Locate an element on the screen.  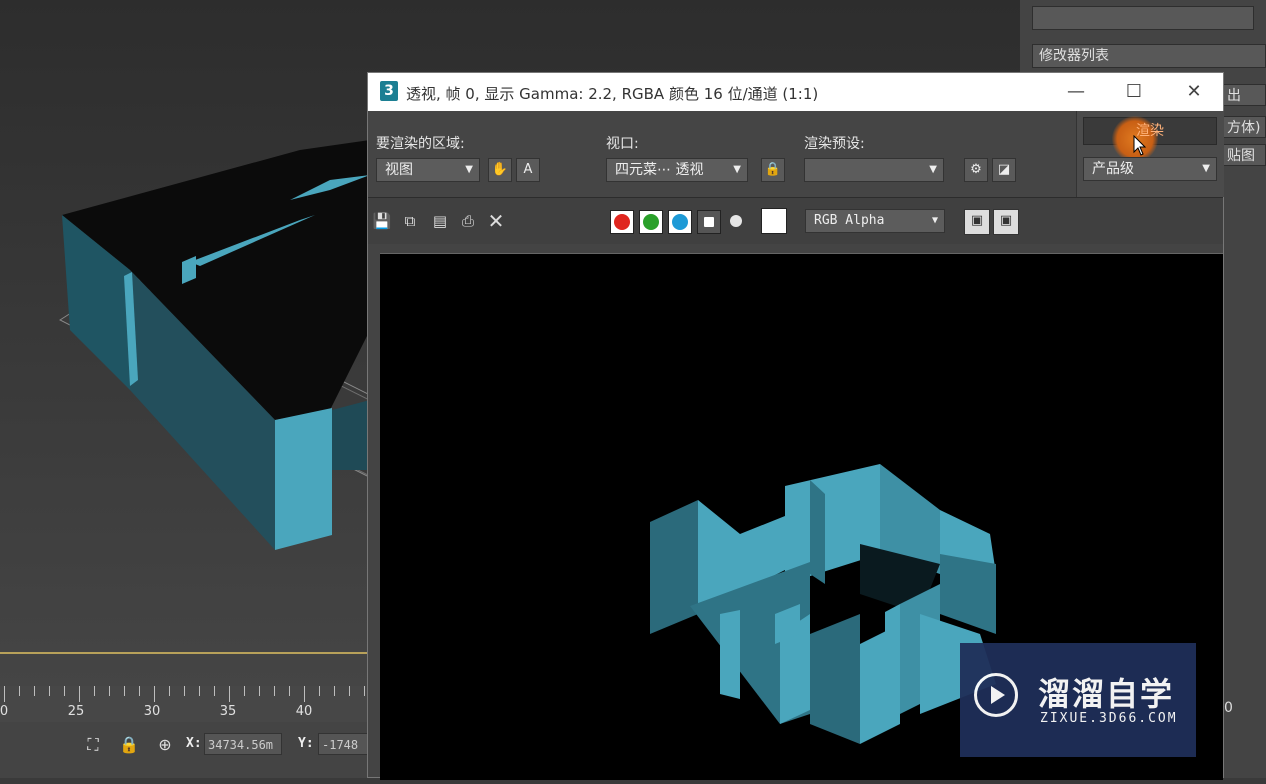
area-to-render-value: 视图 is located at coordinates (399, 170).